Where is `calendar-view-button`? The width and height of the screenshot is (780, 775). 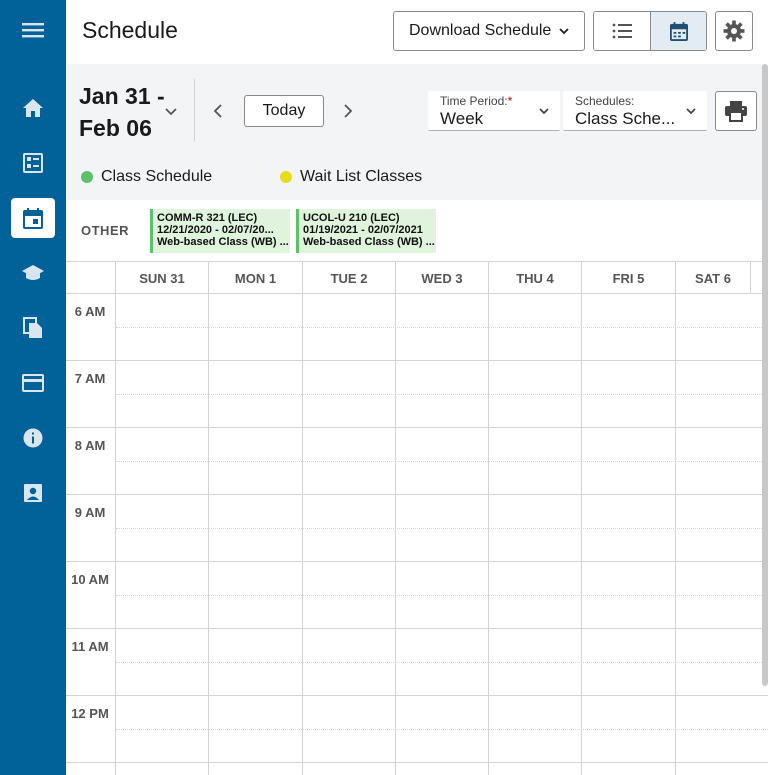
calendar-view-button is located at coordinates (678, 31).